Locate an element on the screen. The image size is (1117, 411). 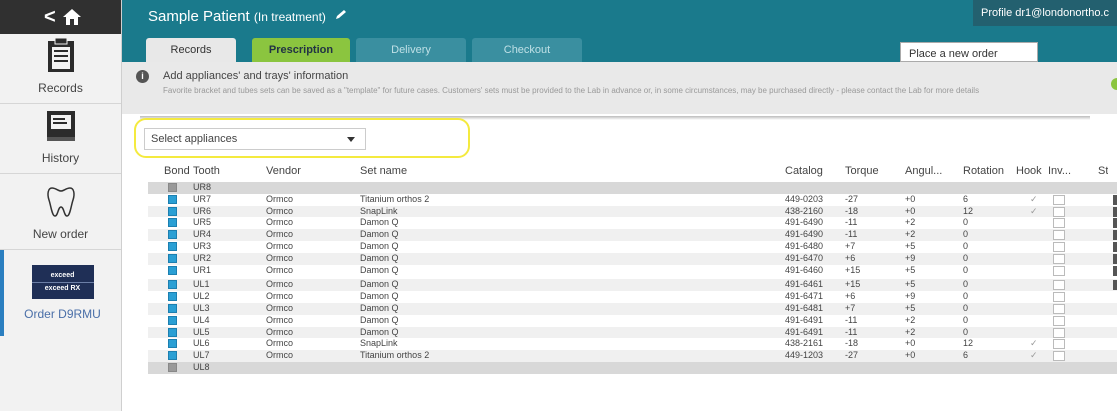
table-row: UR3 Ormco Damon Q 491-6480 +7 +5 0 is located at coordinates (632, 246).